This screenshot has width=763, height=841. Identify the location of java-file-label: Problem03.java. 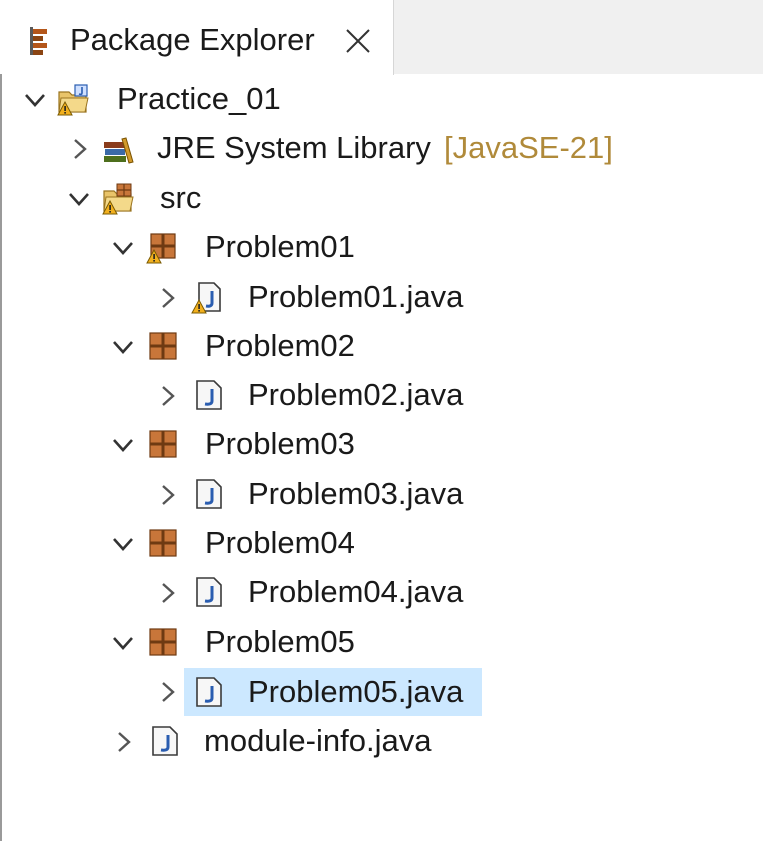
(356, 493).